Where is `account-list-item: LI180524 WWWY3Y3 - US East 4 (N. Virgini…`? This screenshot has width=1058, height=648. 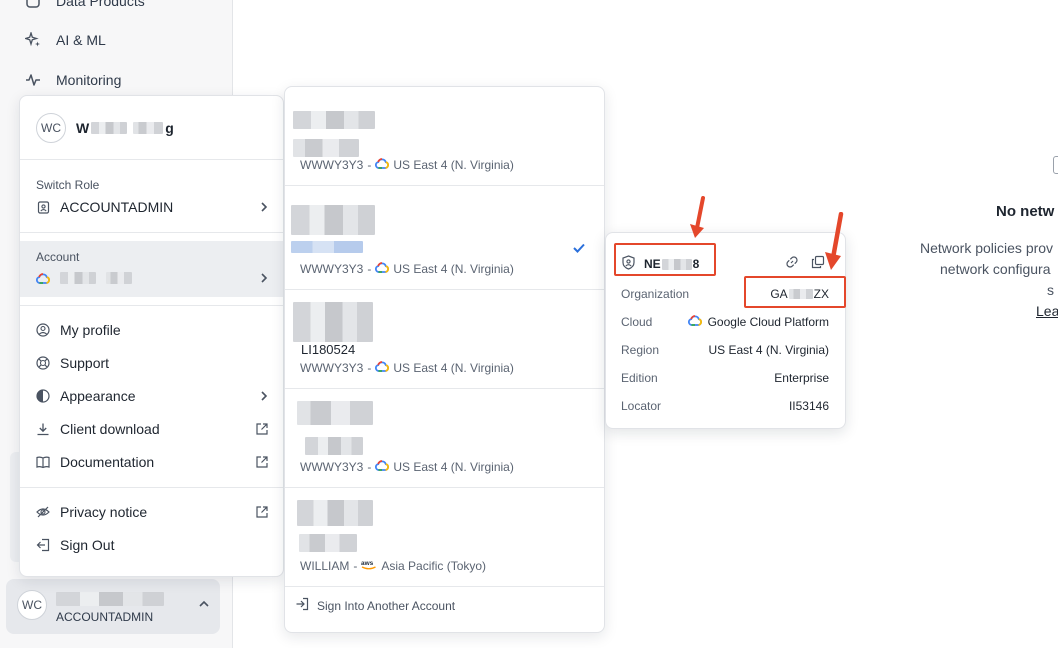
account-list-item: LI180524 WWWY3Y3 - US East 4 (N. Virgini… is located at coordinates (444, 339).